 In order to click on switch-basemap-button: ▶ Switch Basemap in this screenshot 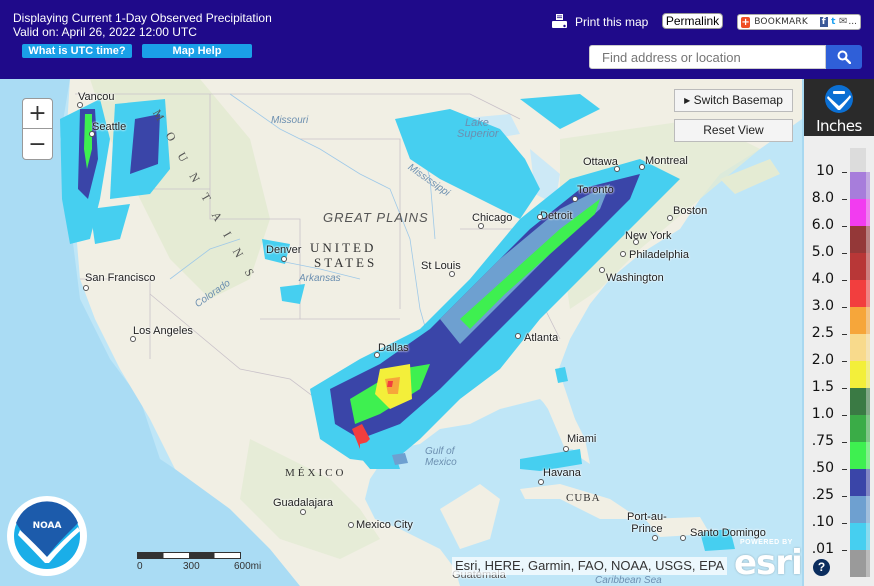, I will do `click(733, 100)`.